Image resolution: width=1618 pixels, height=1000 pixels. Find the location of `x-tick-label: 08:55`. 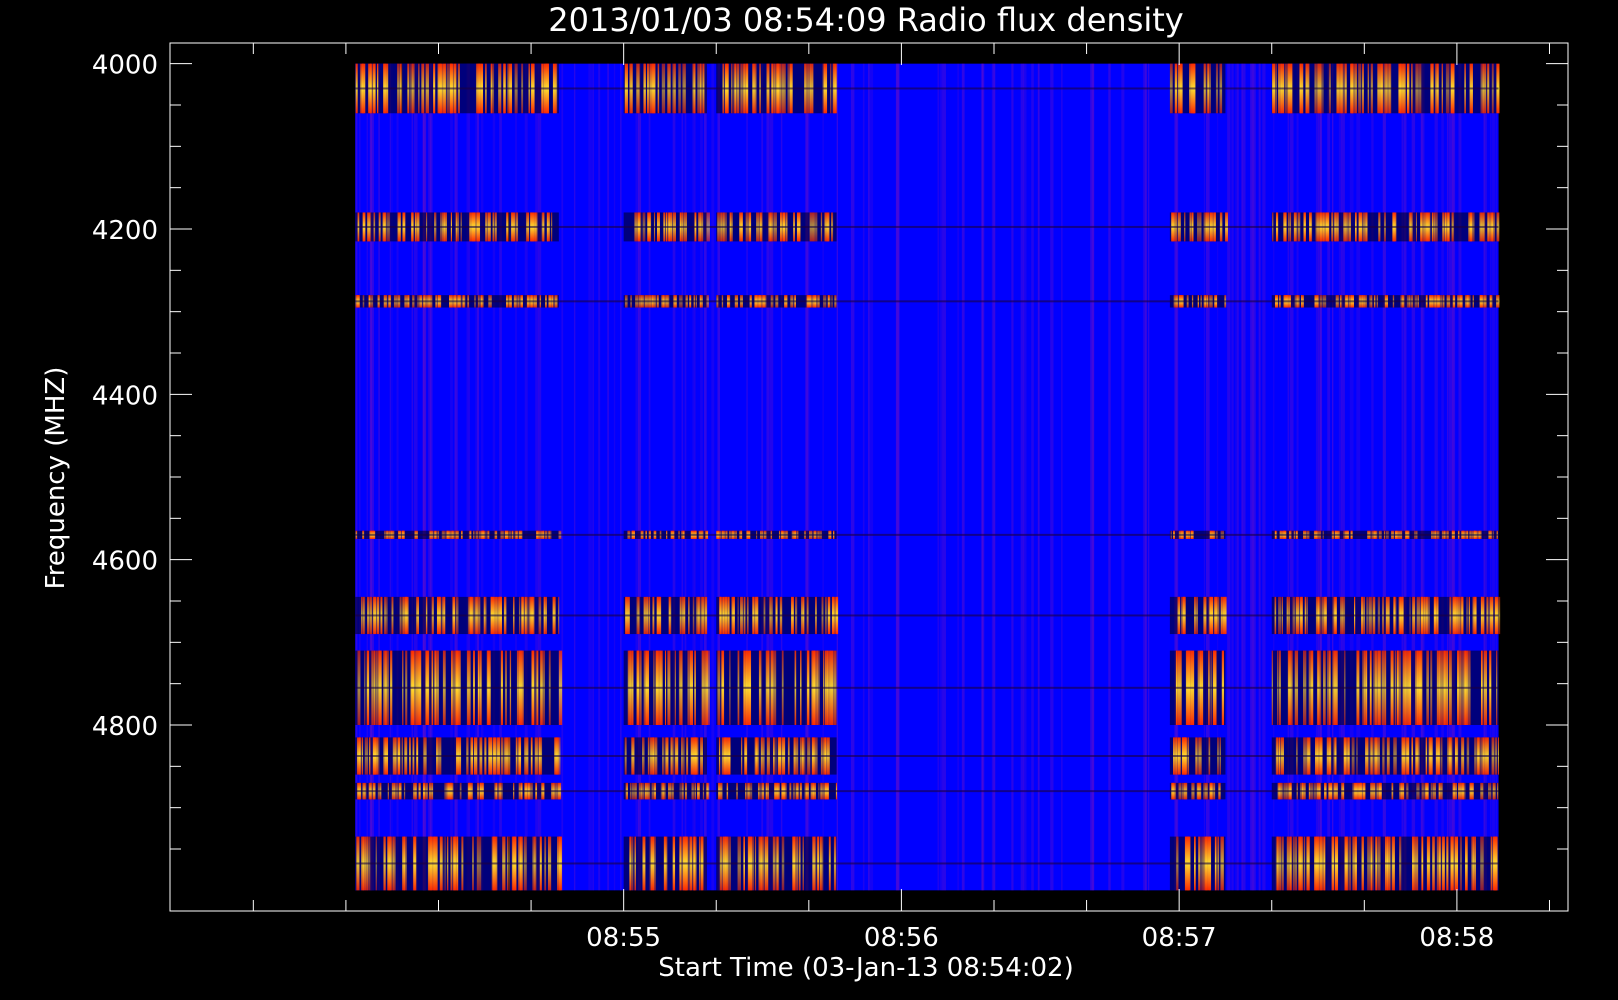

x-tick-label: 08:55 is located at coordinates (623, 938).